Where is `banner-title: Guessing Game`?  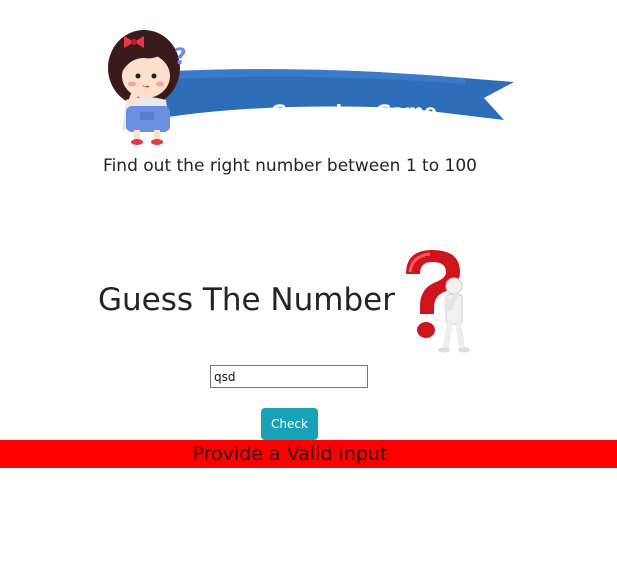 banner-title: Guessing Game is located at coordinates (354, 112).